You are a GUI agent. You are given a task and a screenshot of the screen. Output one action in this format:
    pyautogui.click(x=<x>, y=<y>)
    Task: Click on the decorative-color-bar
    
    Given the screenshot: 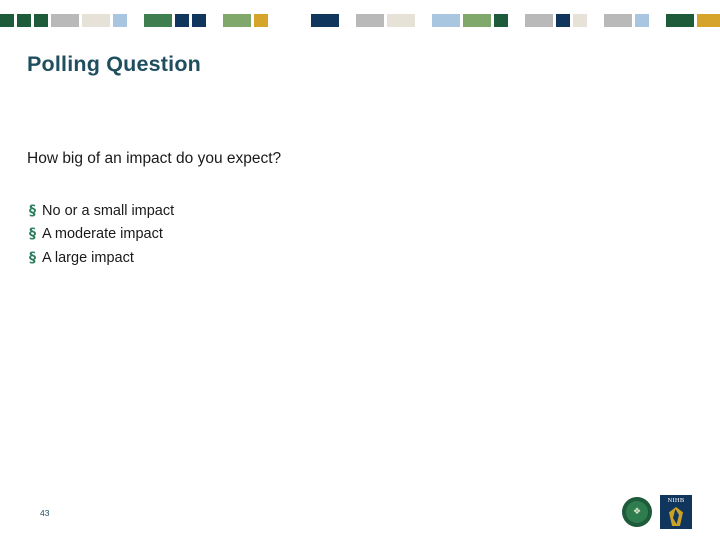 What is the action you would take?
    pyautogui.click(x=360, y=20)
    